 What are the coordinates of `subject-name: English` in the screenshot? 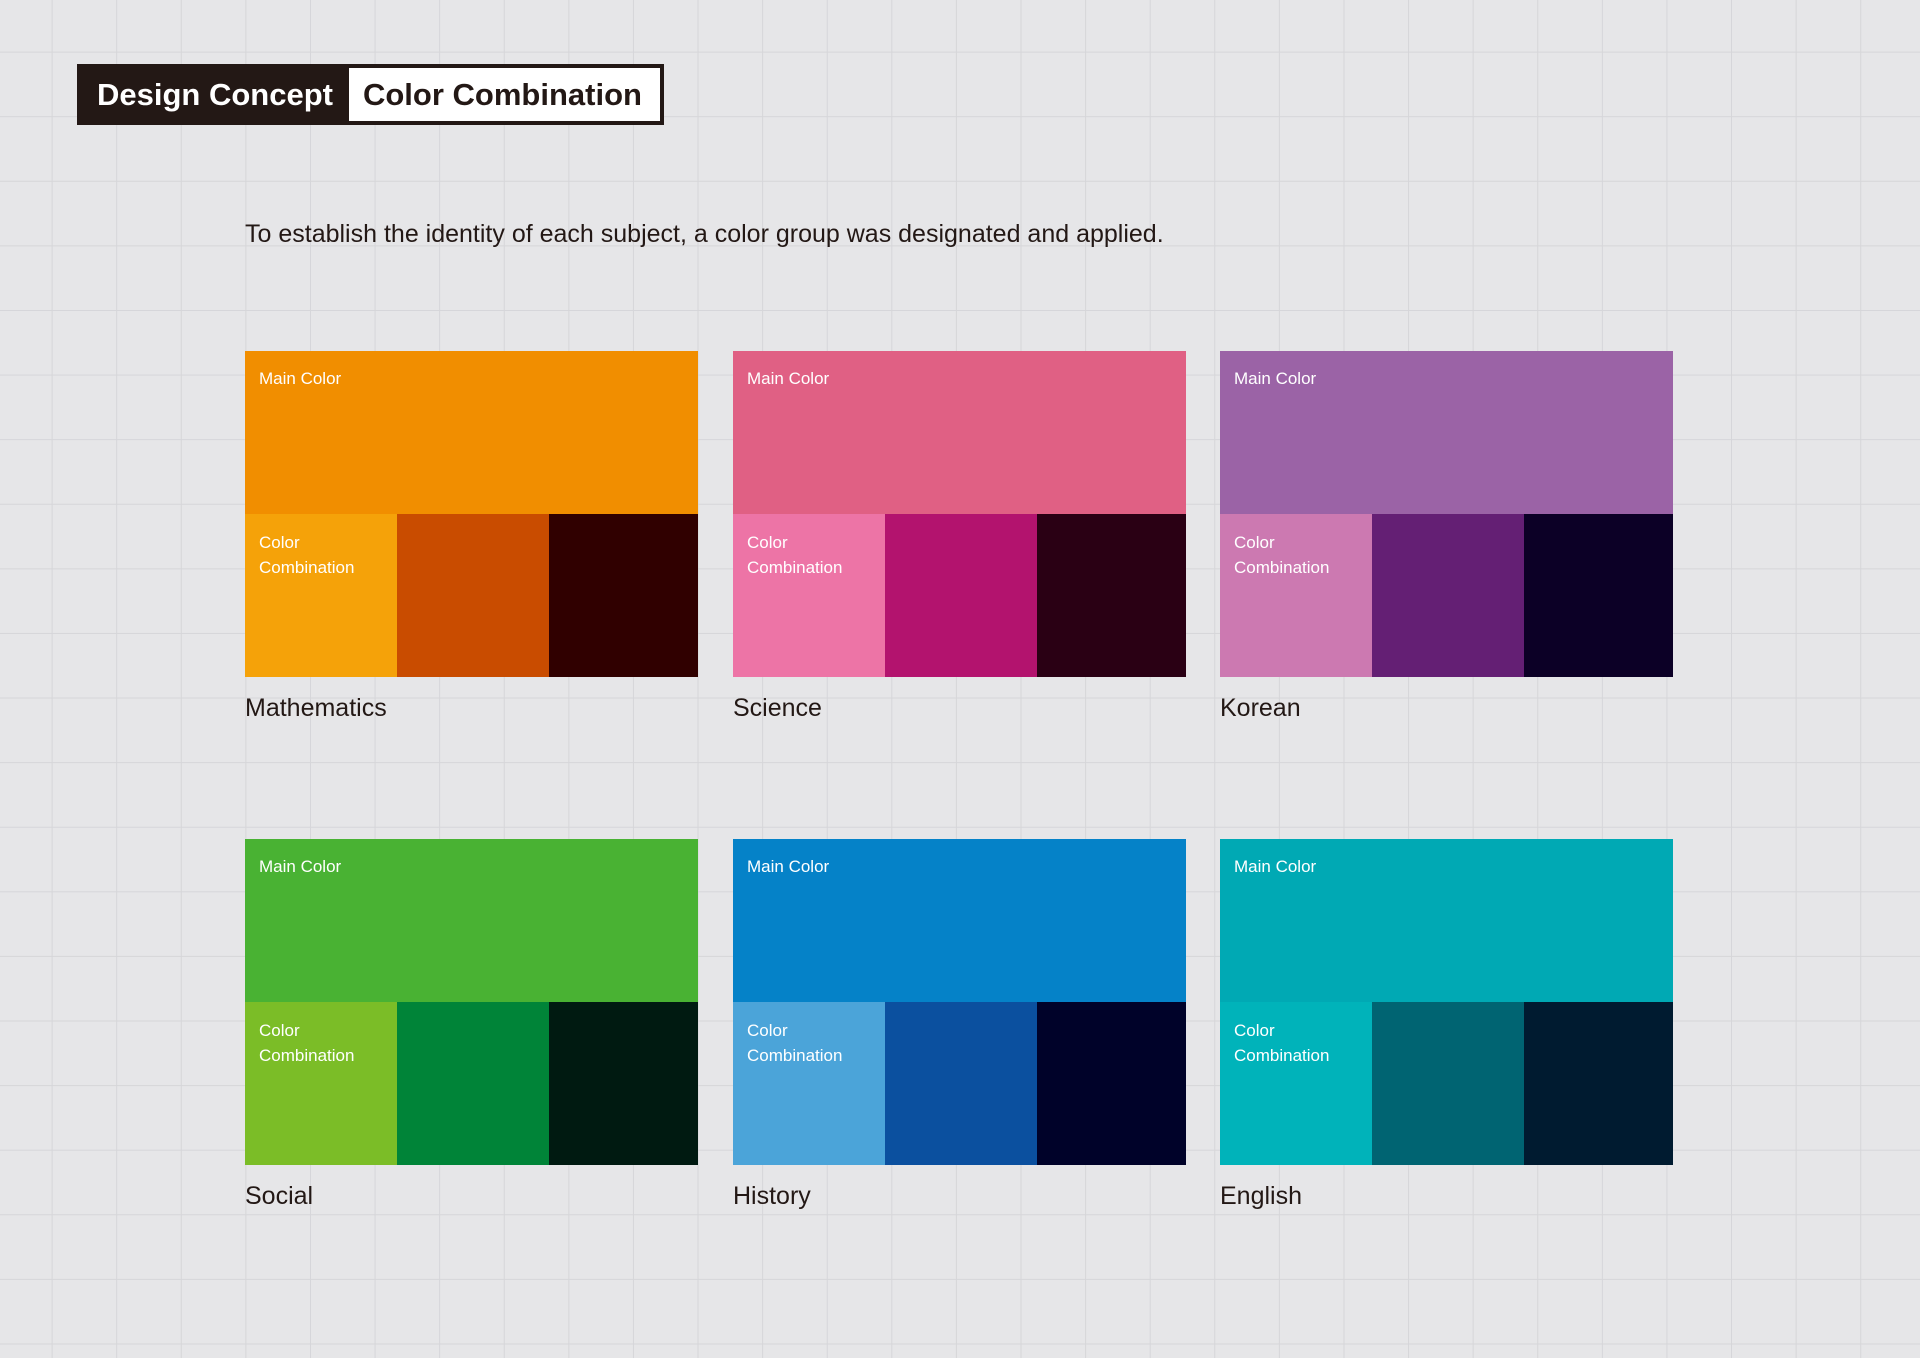 It's located at (1261, 1196).